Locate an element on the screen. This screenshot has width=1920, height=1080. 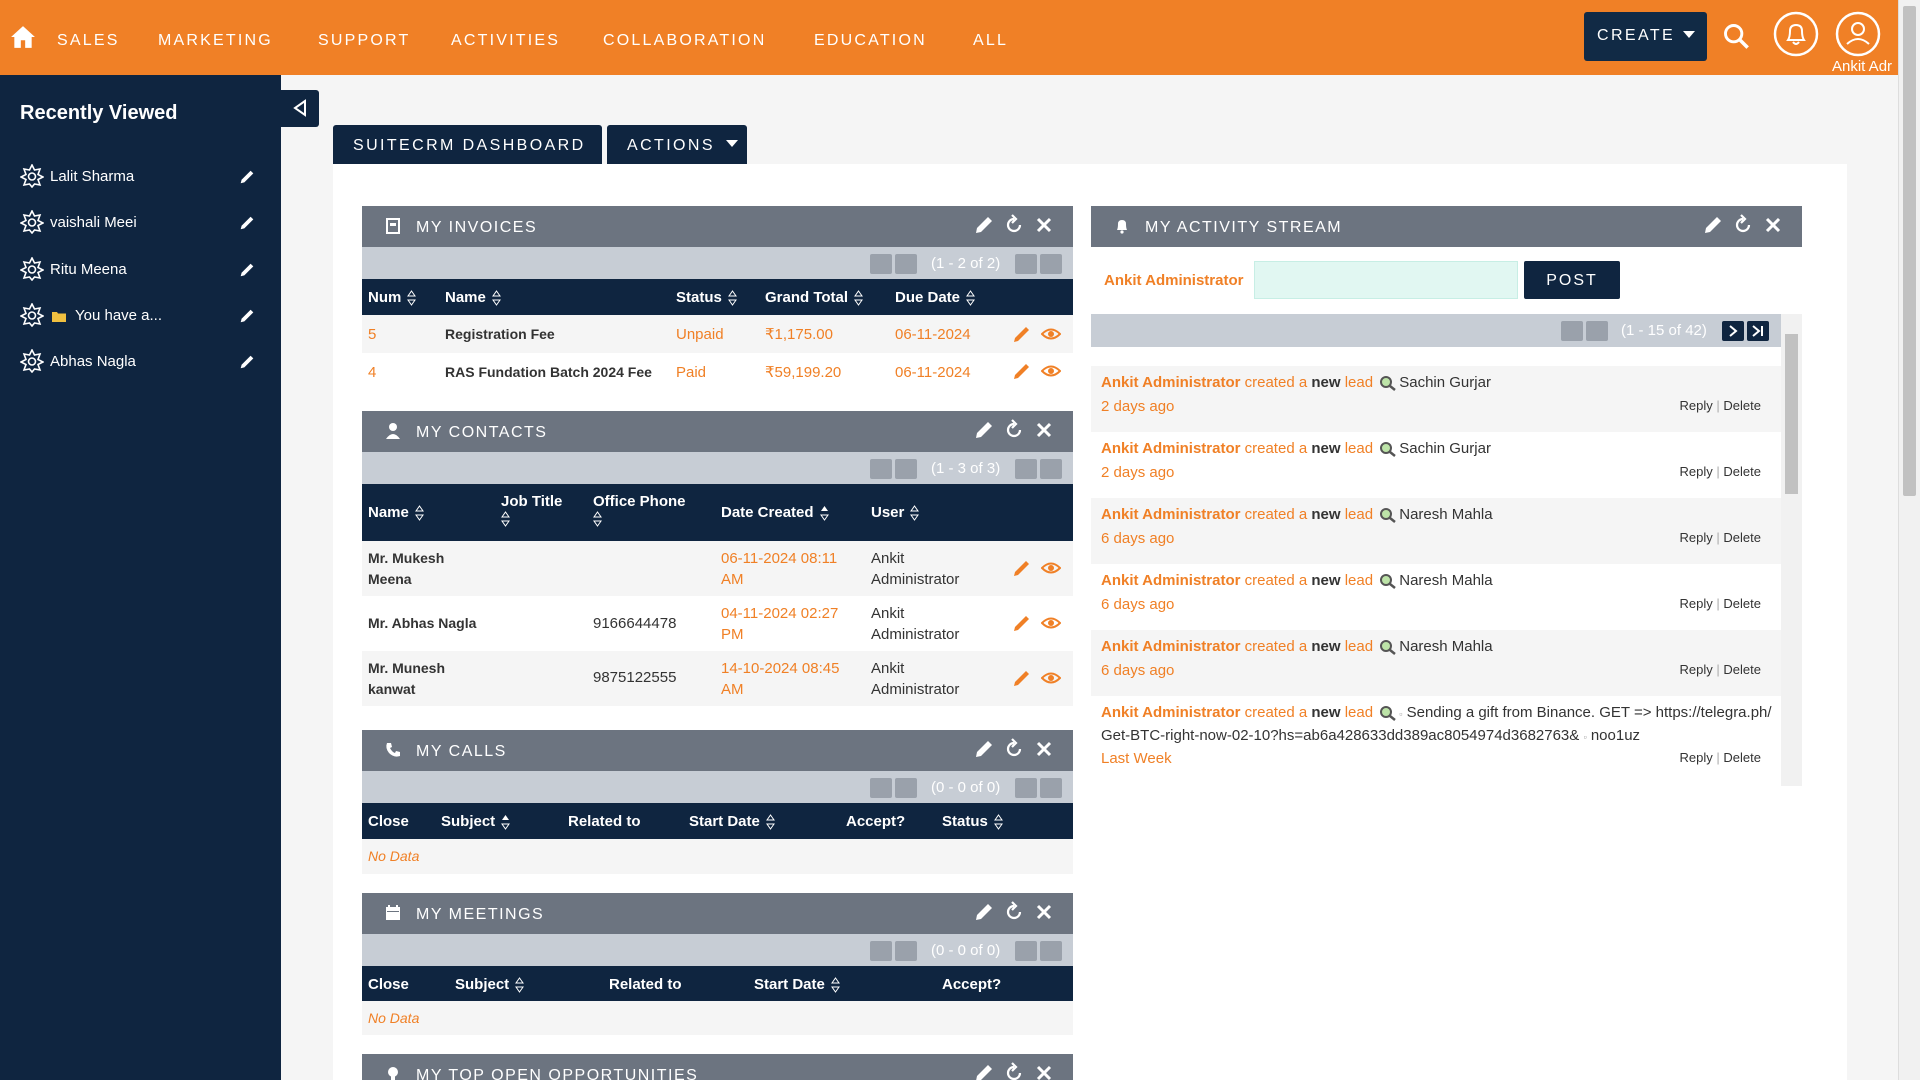
home-icon is located at coordinates (23, 37).